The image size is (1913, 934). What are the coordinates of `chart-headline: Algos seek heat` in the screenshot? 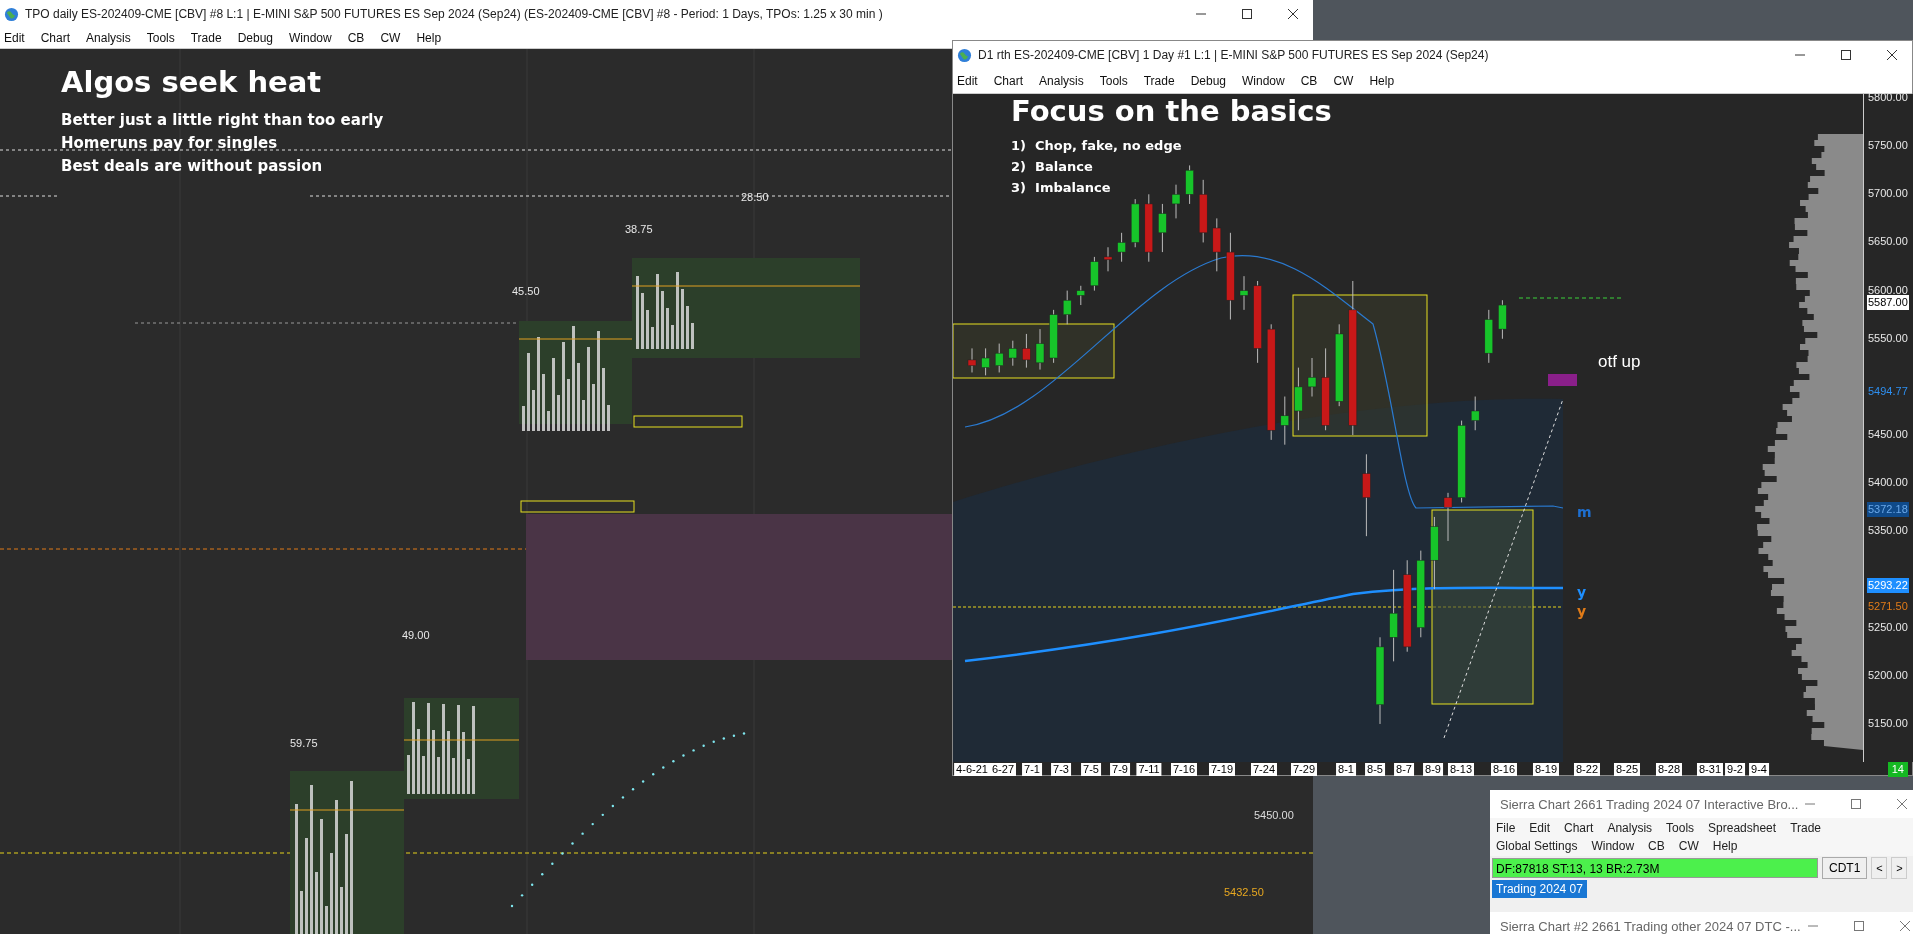 It's located at (192, 82).